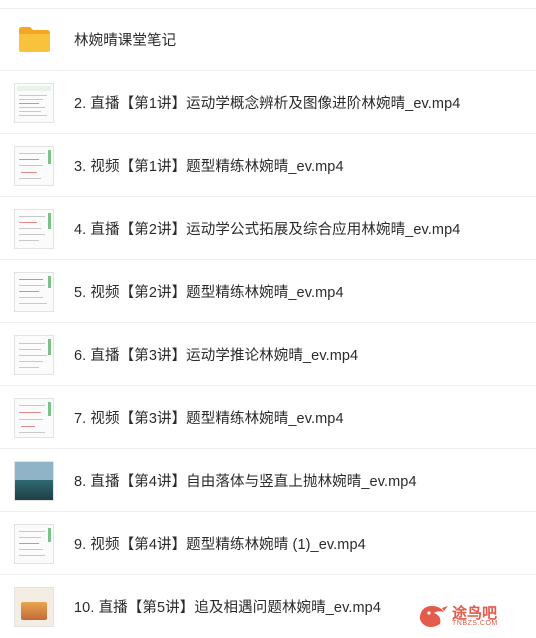  Describe the element at coordinates (268, 39) in the screenshot. I see `folder-item: 林婉晴课堂笔记` at that location.